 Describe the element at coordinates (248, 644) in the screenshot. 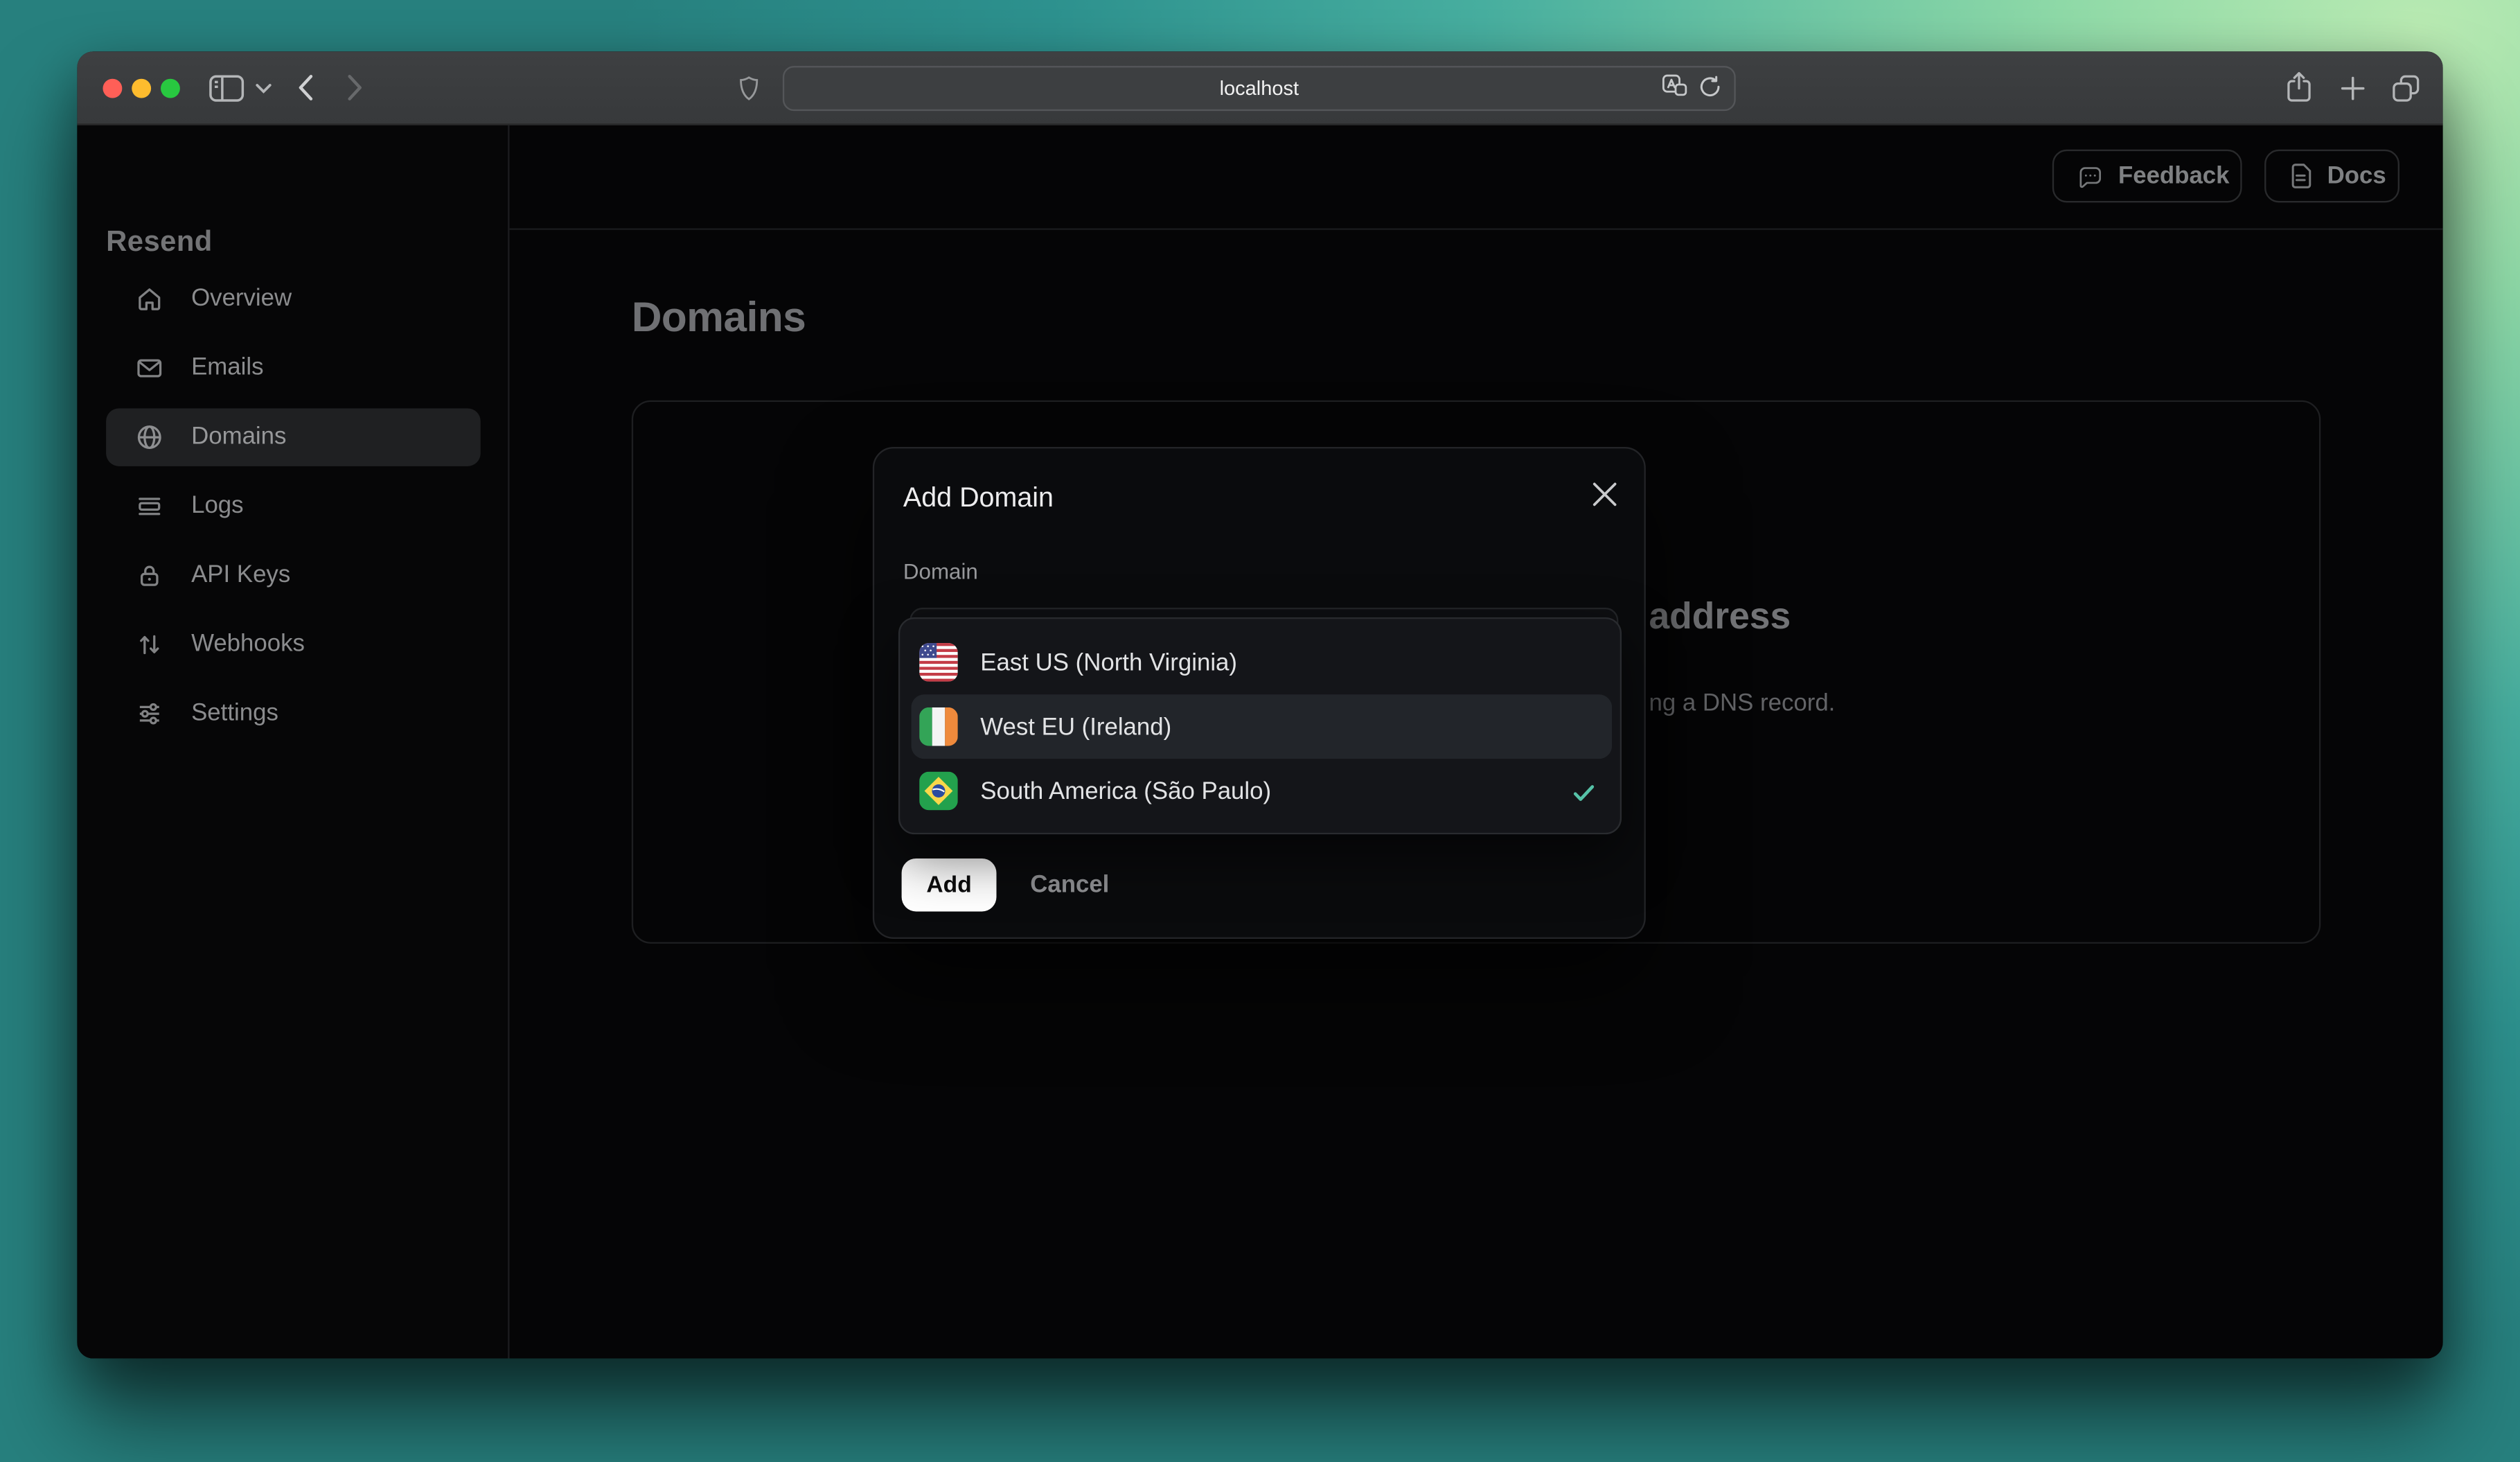

I see `sidebar-item-label: Webhooks` at that location.